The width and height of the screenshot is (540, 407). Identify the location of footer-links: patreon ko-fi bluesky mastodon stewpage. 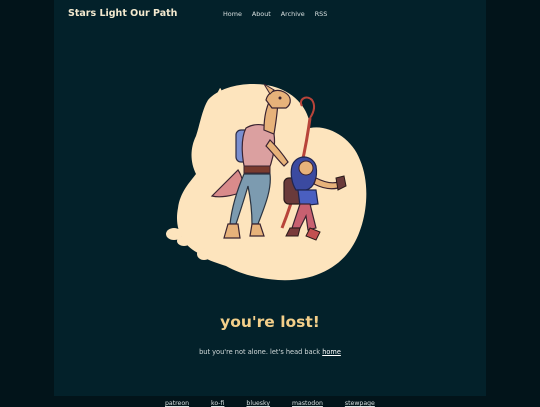
(270, 403).